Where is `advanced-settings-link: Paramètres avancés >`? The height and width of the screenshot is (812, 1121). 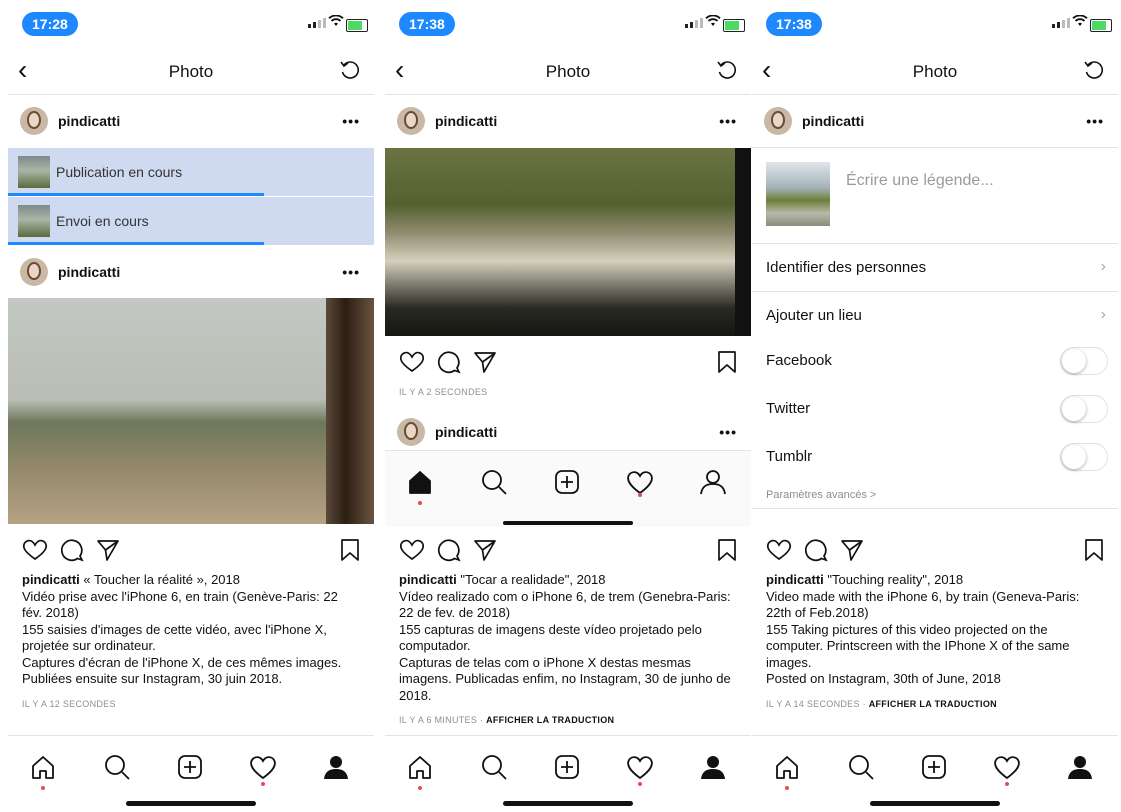 advanced-settings-link: Paramètres avancés > is located at coordinates (821, 495).